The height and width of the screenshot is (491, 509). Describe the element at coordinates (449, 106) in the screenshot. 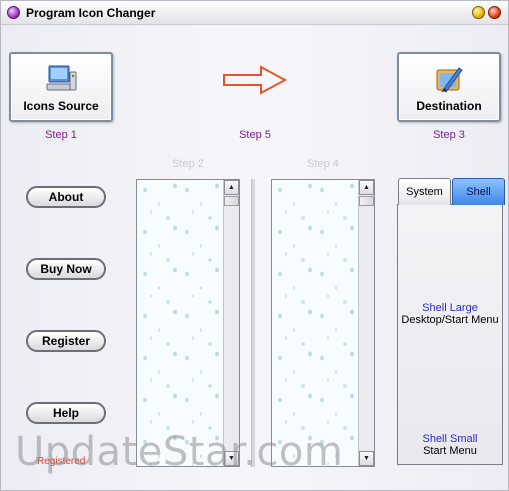

I see `destination-label: Destination` at that location.